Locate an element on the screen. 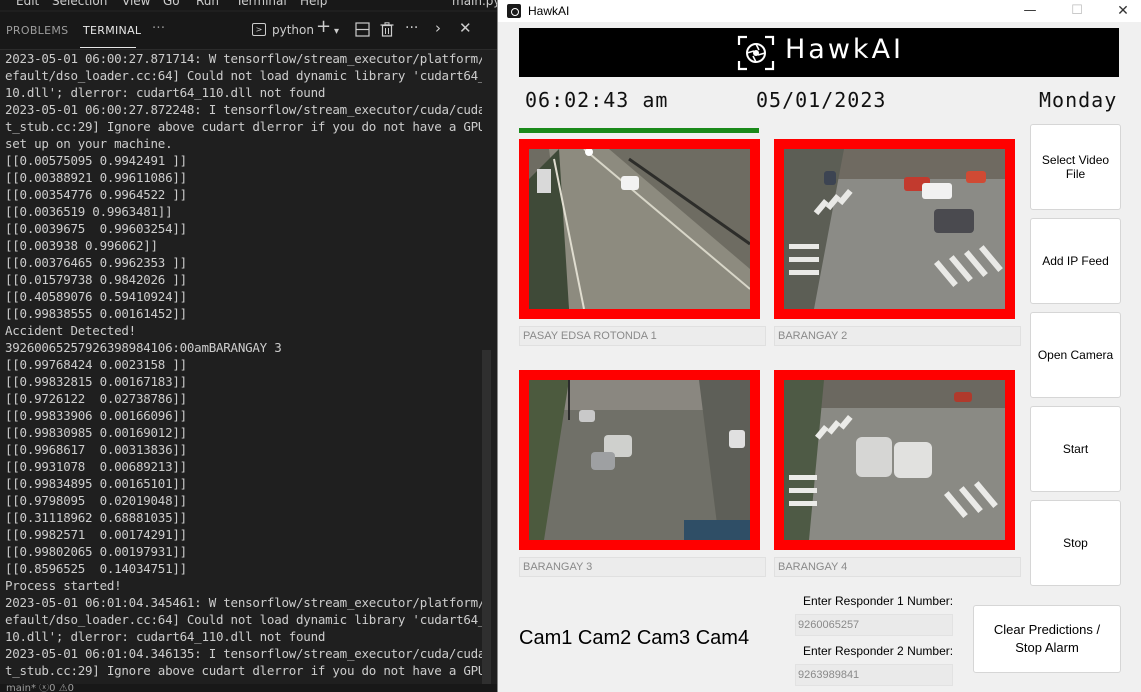  terminal-line: [[0.9968617 0.00313836]] is located at coordinates (96, 449).